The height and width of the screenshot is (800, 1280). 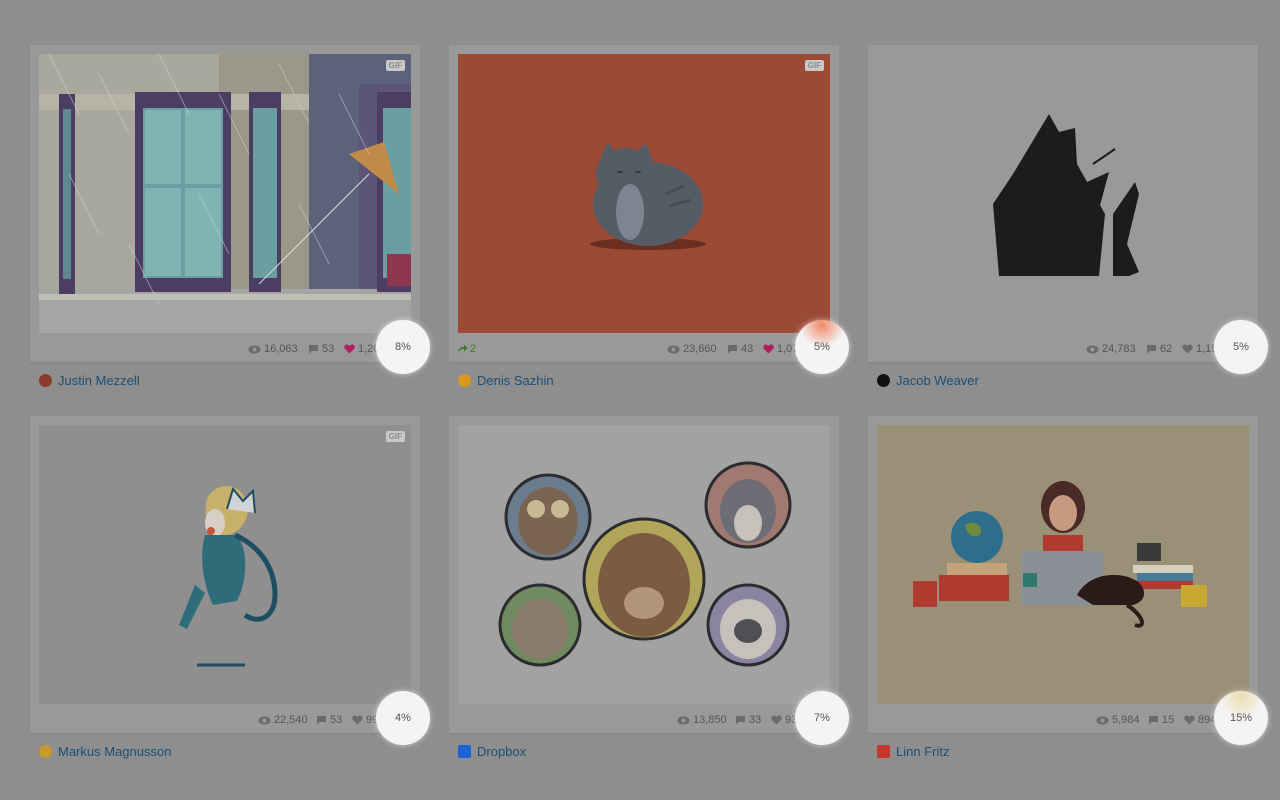 What do you see at coordinates (937, 380) in the screenshot?
I see `author-name: Jacob Weaver` at bounding box center [937, 380].